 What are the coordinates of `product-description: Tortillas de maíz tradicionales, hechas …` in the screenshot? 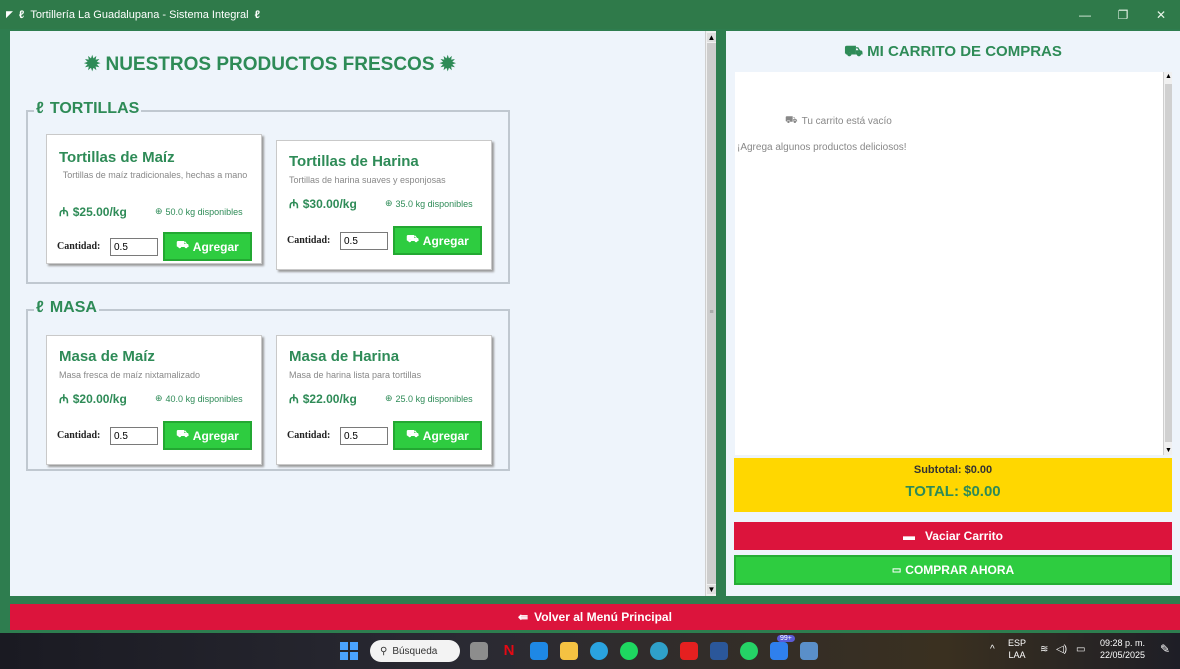 It's located at (155, 175).